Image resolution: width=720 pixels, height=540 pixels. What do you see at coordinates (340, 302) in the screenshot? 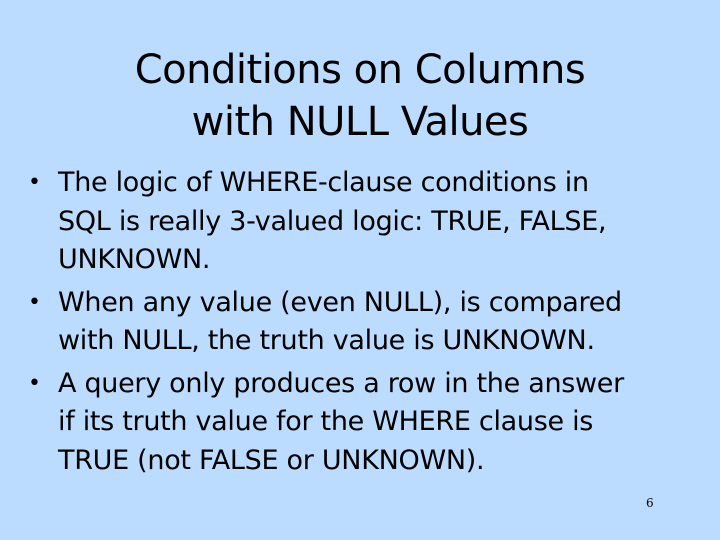
I see `bullet-text-line: When any value (even NULL), is compared` at bounding box center [340, 302].